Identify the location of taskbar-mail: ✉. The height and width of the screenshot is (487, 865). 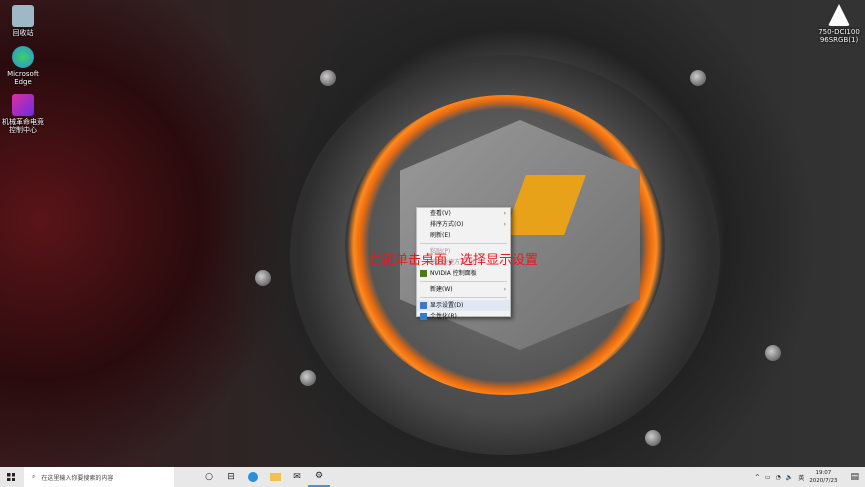
(297, 477).